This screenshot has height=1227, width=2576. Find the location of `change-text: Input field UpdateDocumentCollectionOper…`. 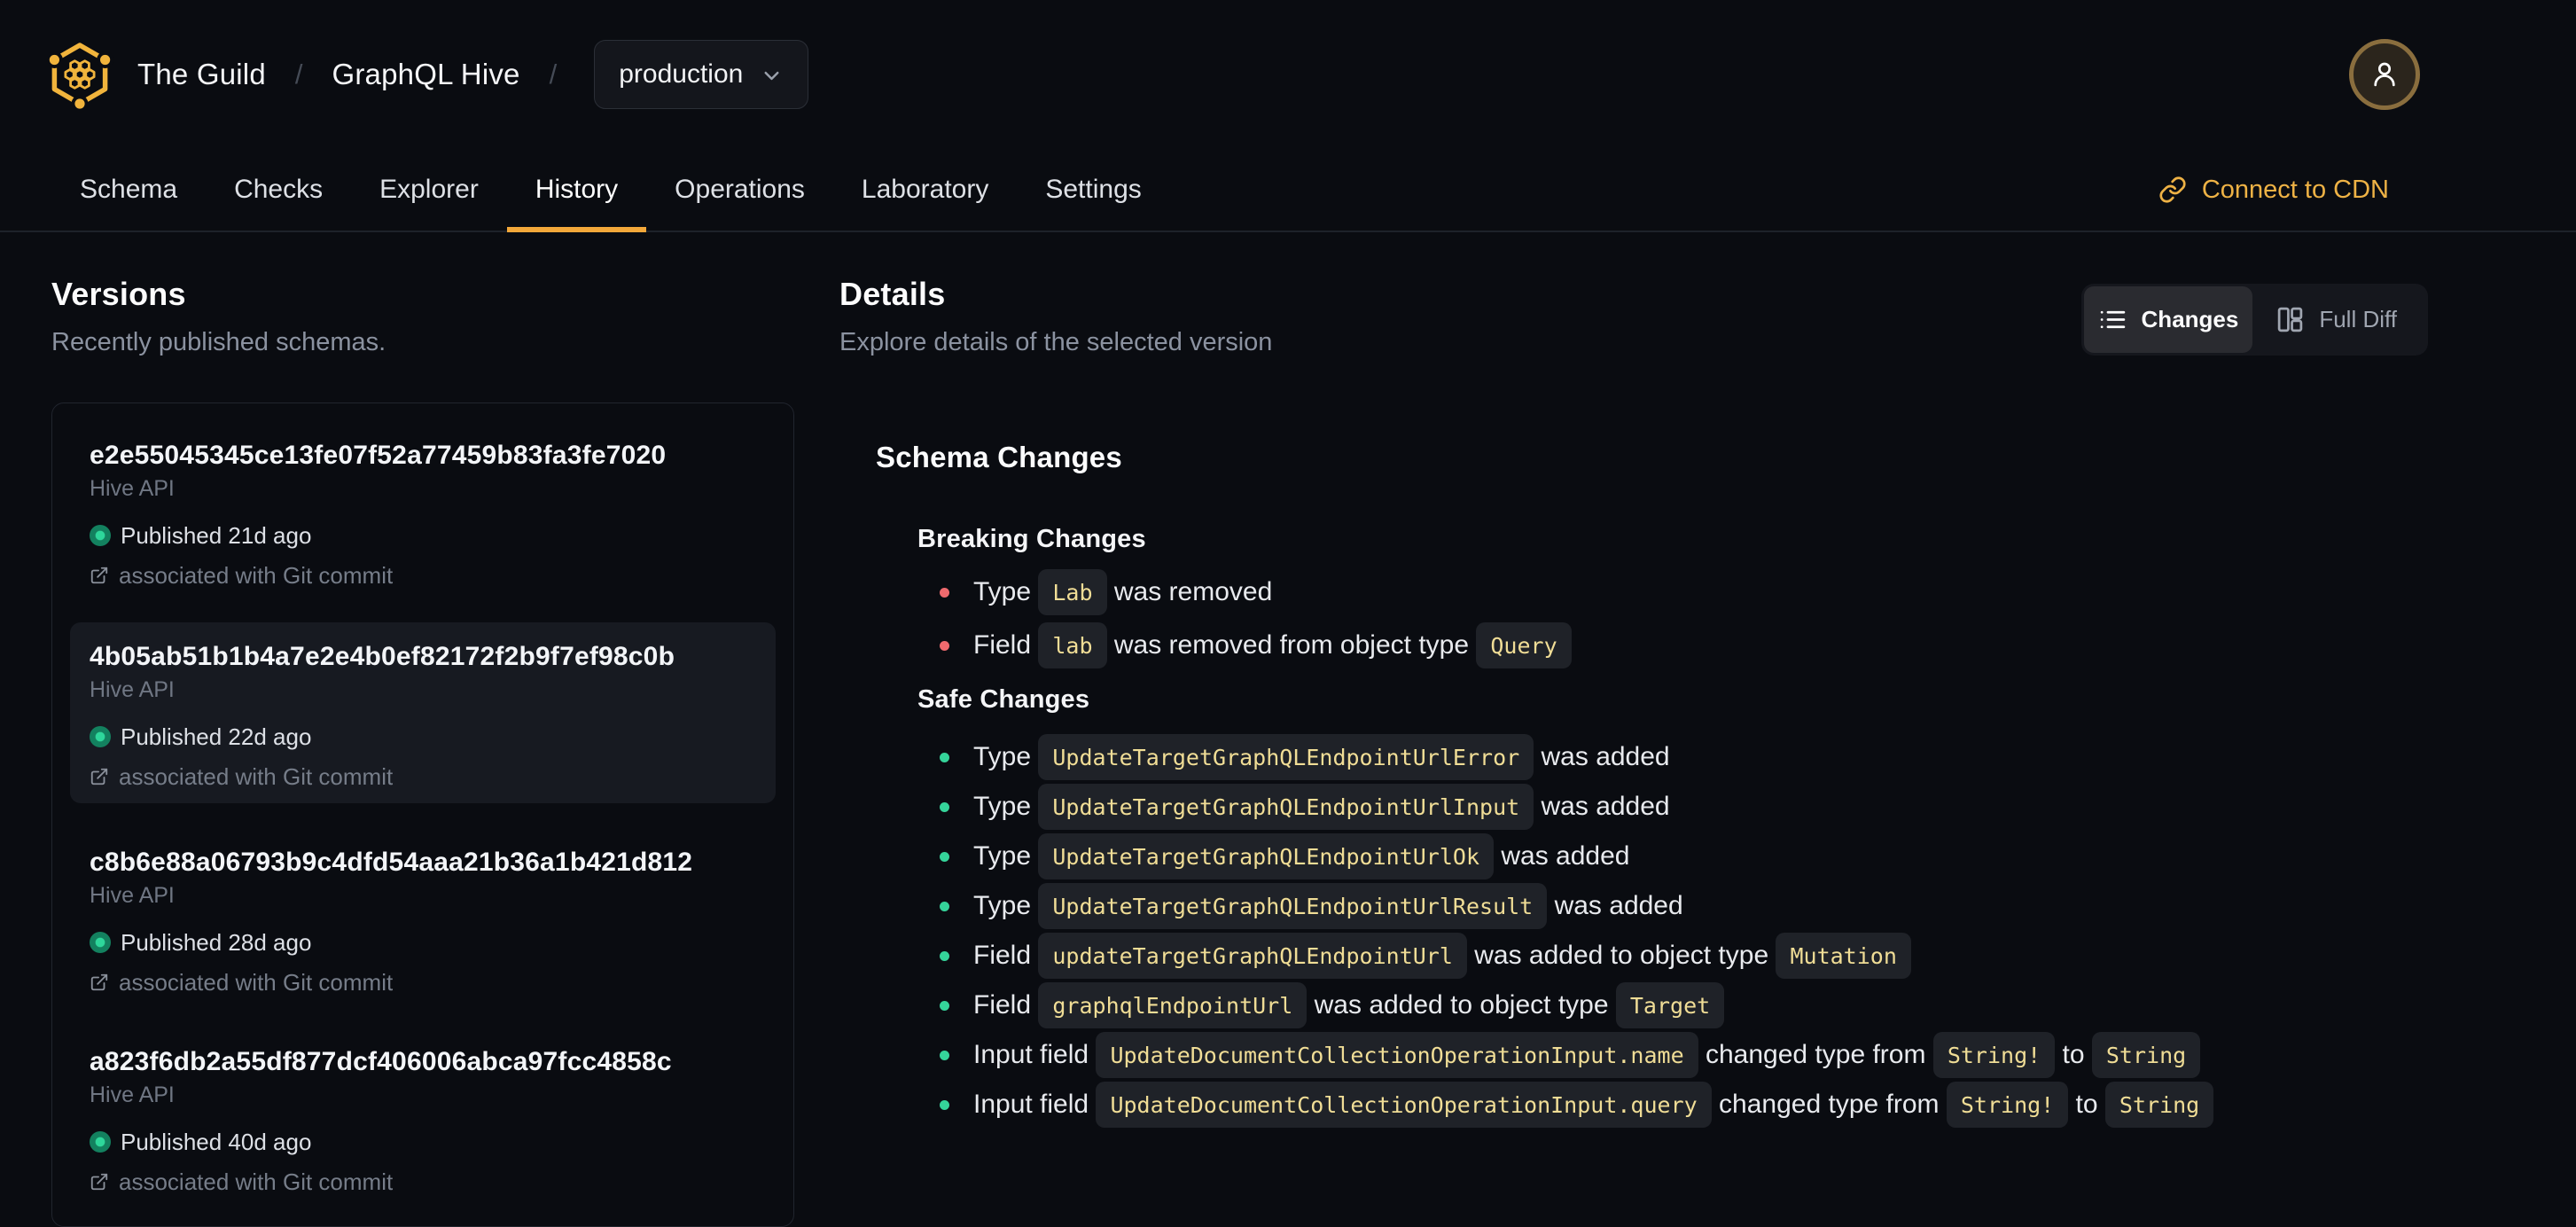

change-text: Input field UpdateDocumentCollectionOper… is located at coordinates (1587, 1055).